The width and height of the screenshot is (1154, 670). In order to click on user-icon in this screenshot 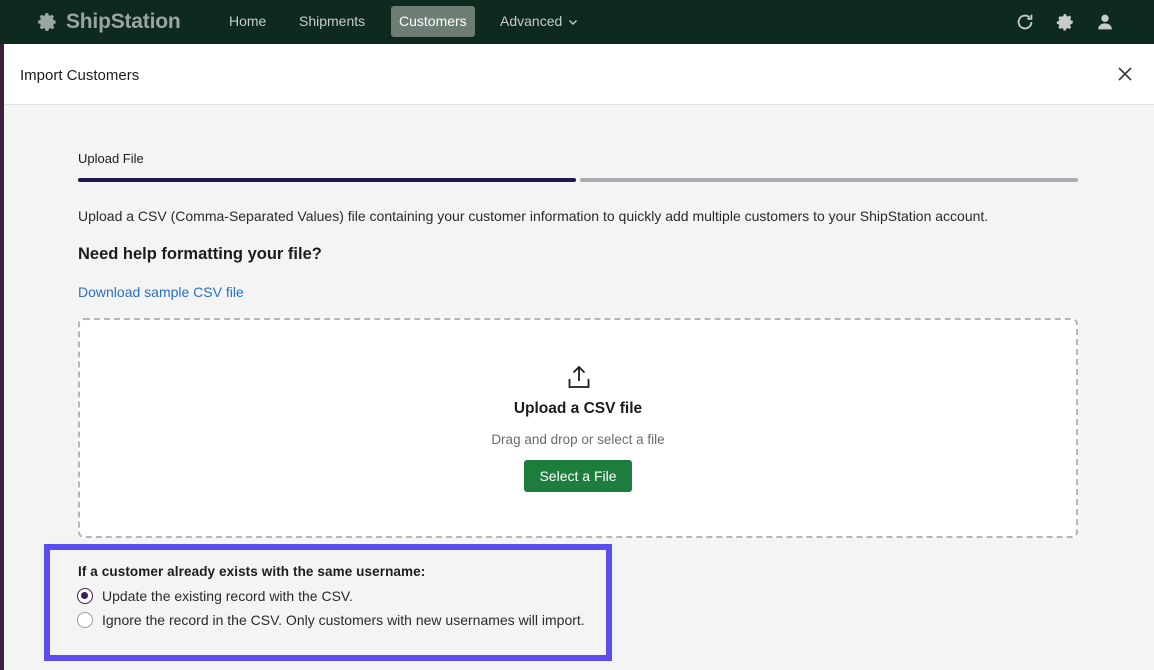, I will do `click(1105, 22)`.